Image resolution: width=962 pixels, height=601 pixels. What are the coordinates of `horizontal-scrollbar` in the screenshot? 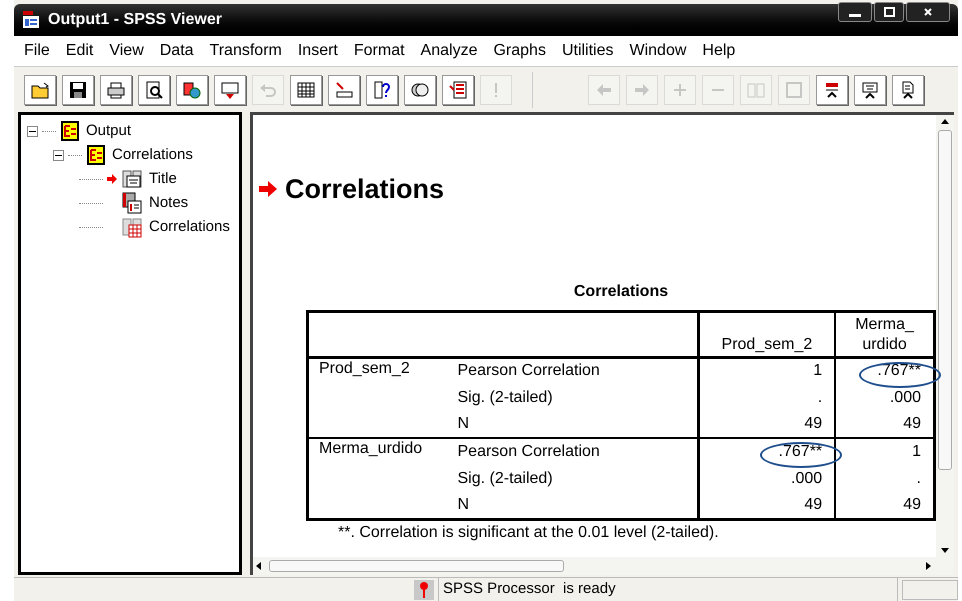 It's located at (603, 566).